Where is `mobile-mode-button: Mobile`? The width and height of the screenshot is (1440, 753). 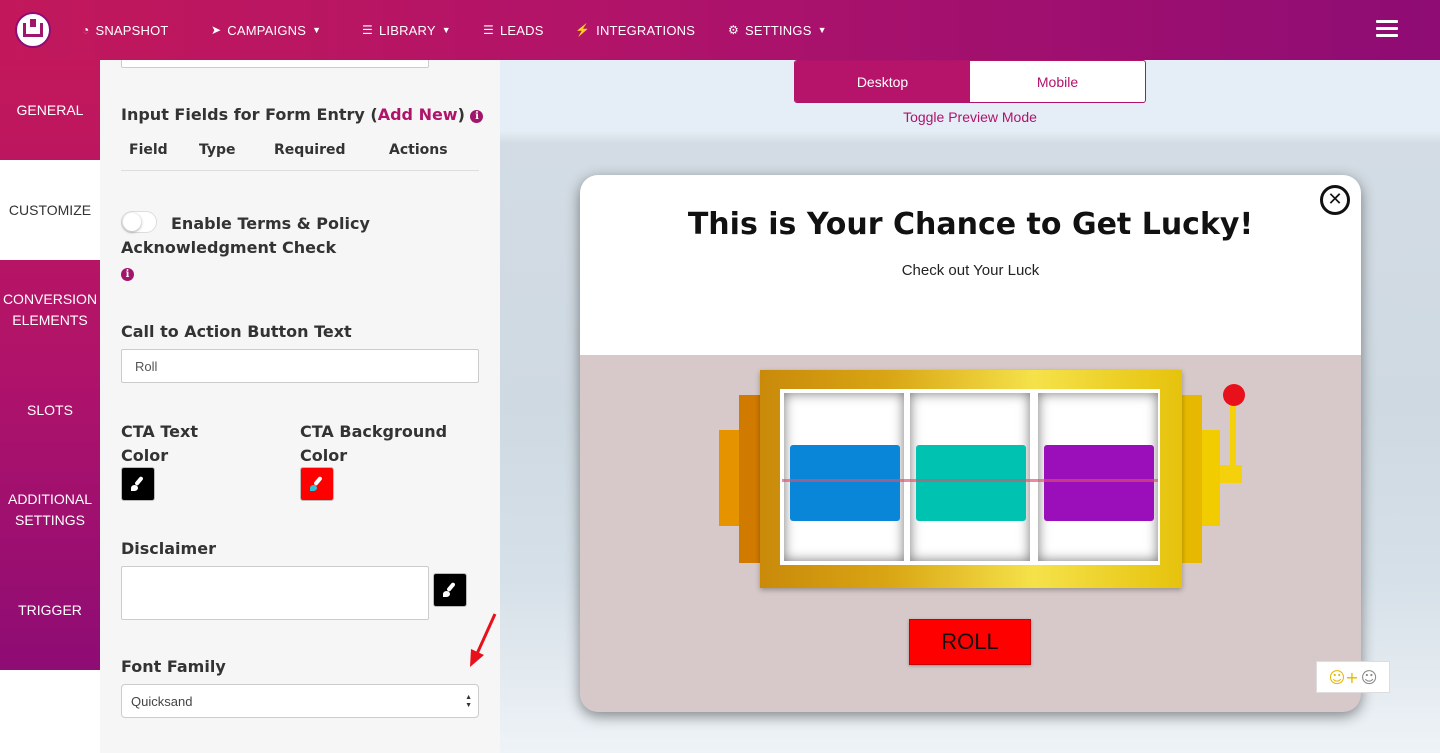 mobile-mode-button: Mobile is located at coordinates (1057, 81).